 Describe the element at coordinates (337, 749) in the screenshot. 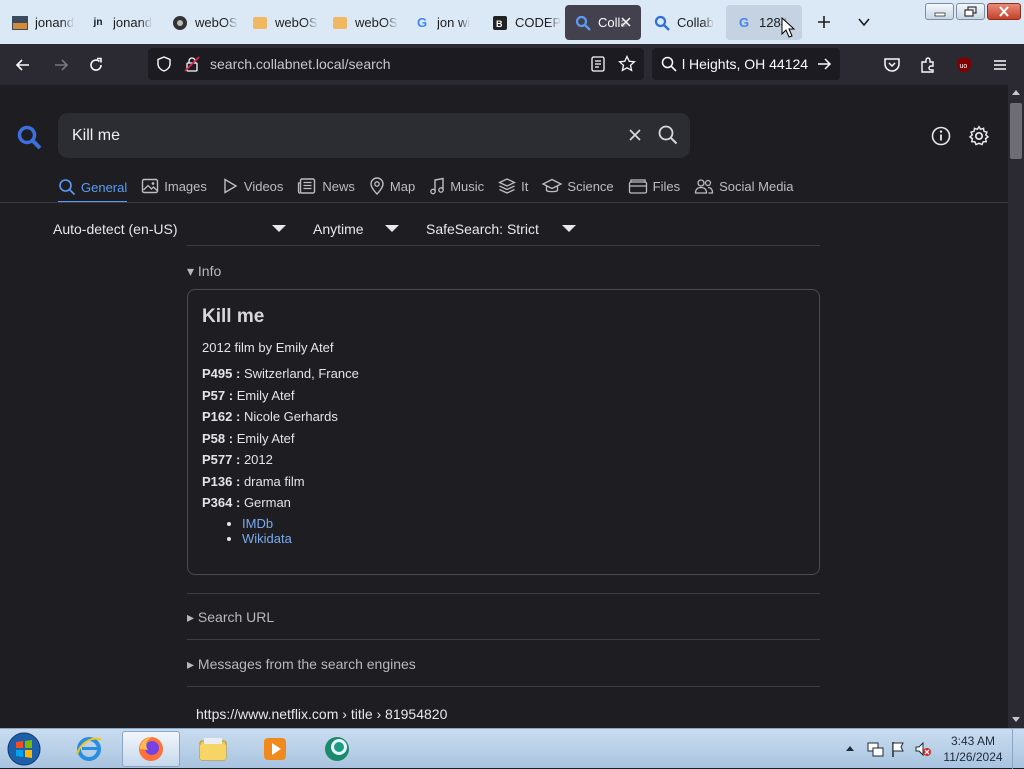

I see `app-taskbar-button` at that location.